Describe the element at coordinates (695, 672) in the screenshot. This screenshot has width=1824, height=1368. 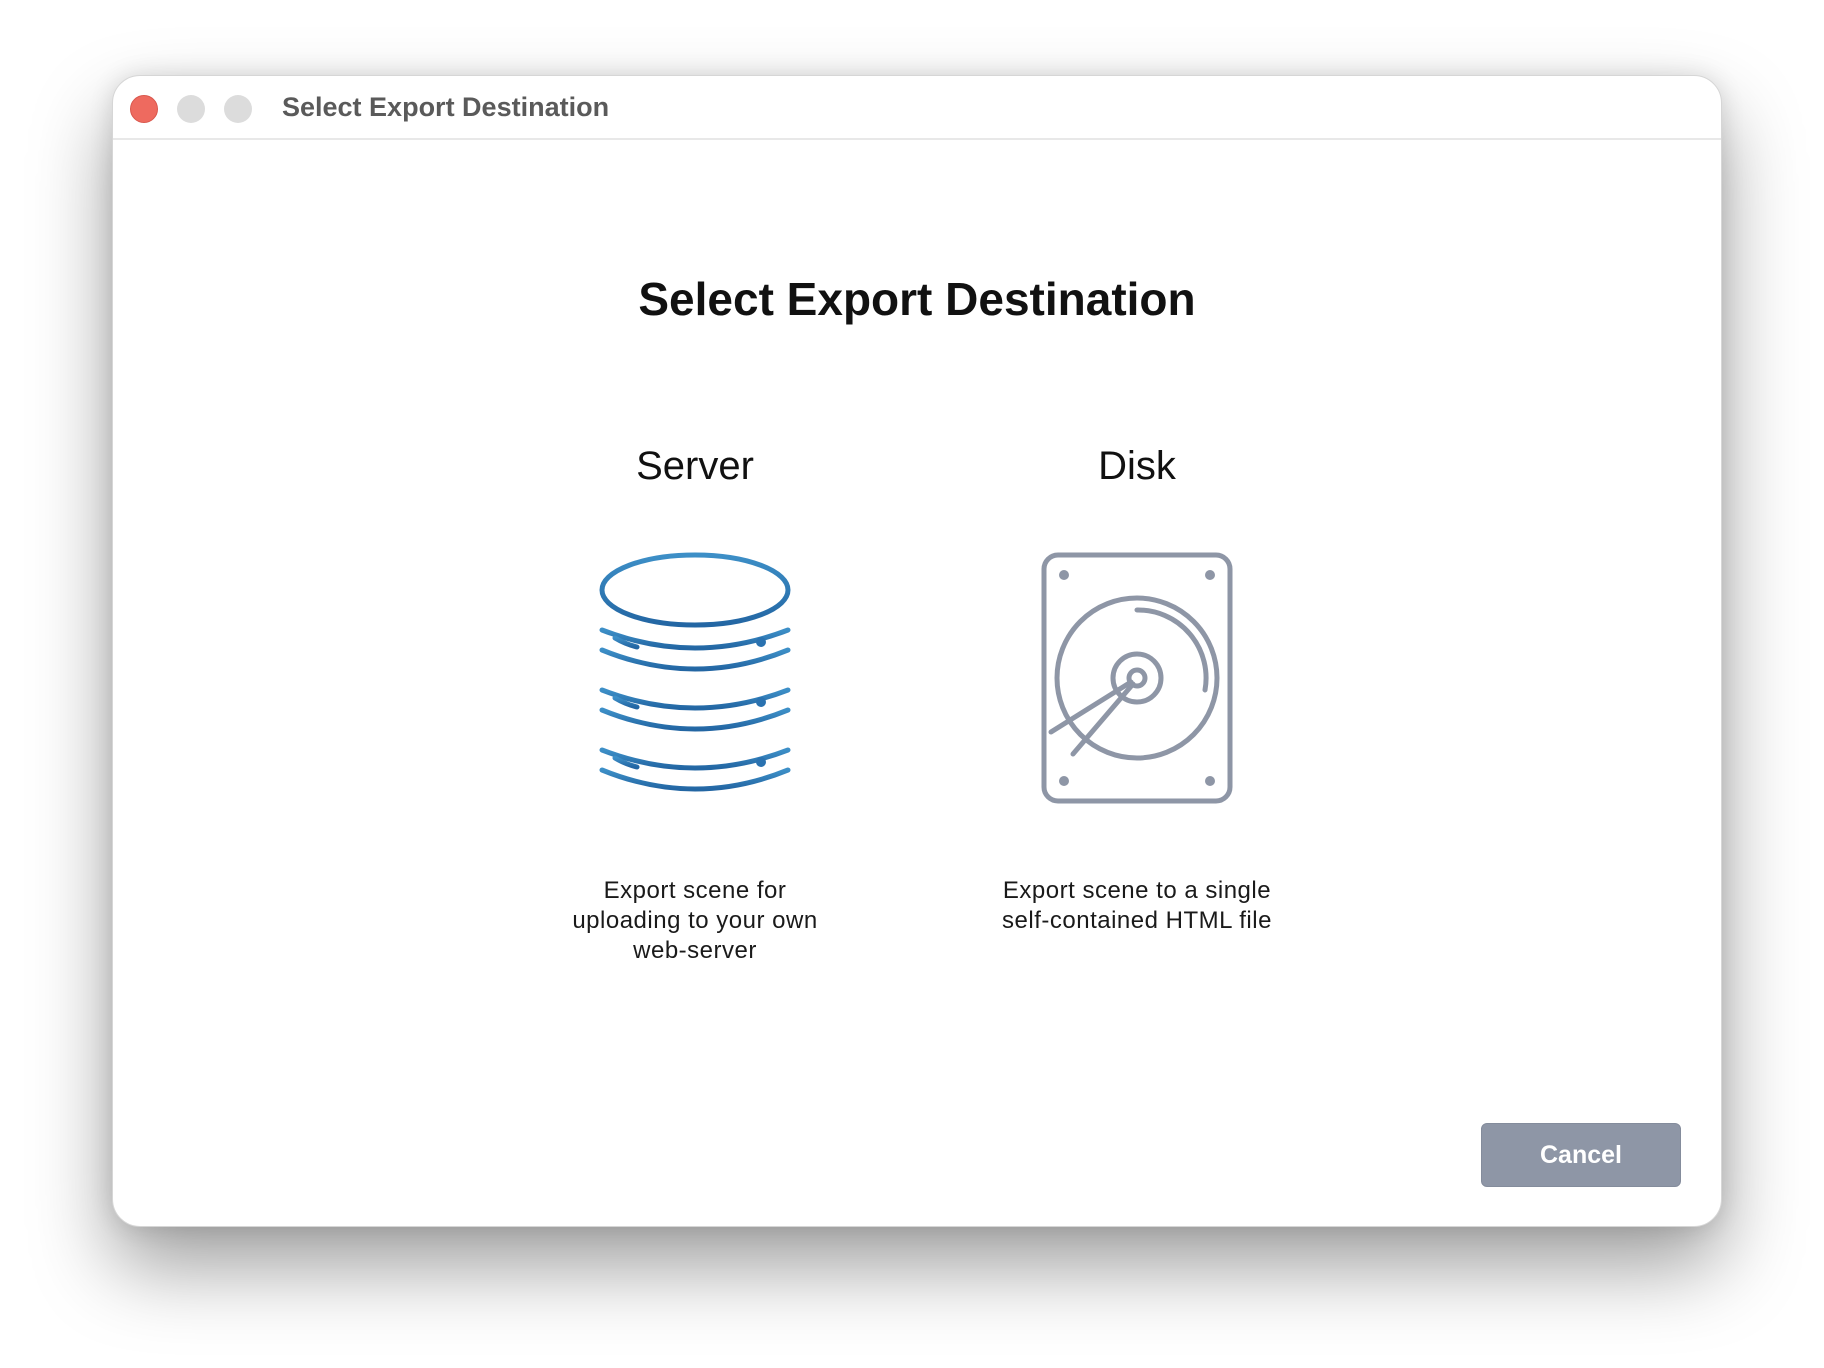
I see `database-icon` at that location.